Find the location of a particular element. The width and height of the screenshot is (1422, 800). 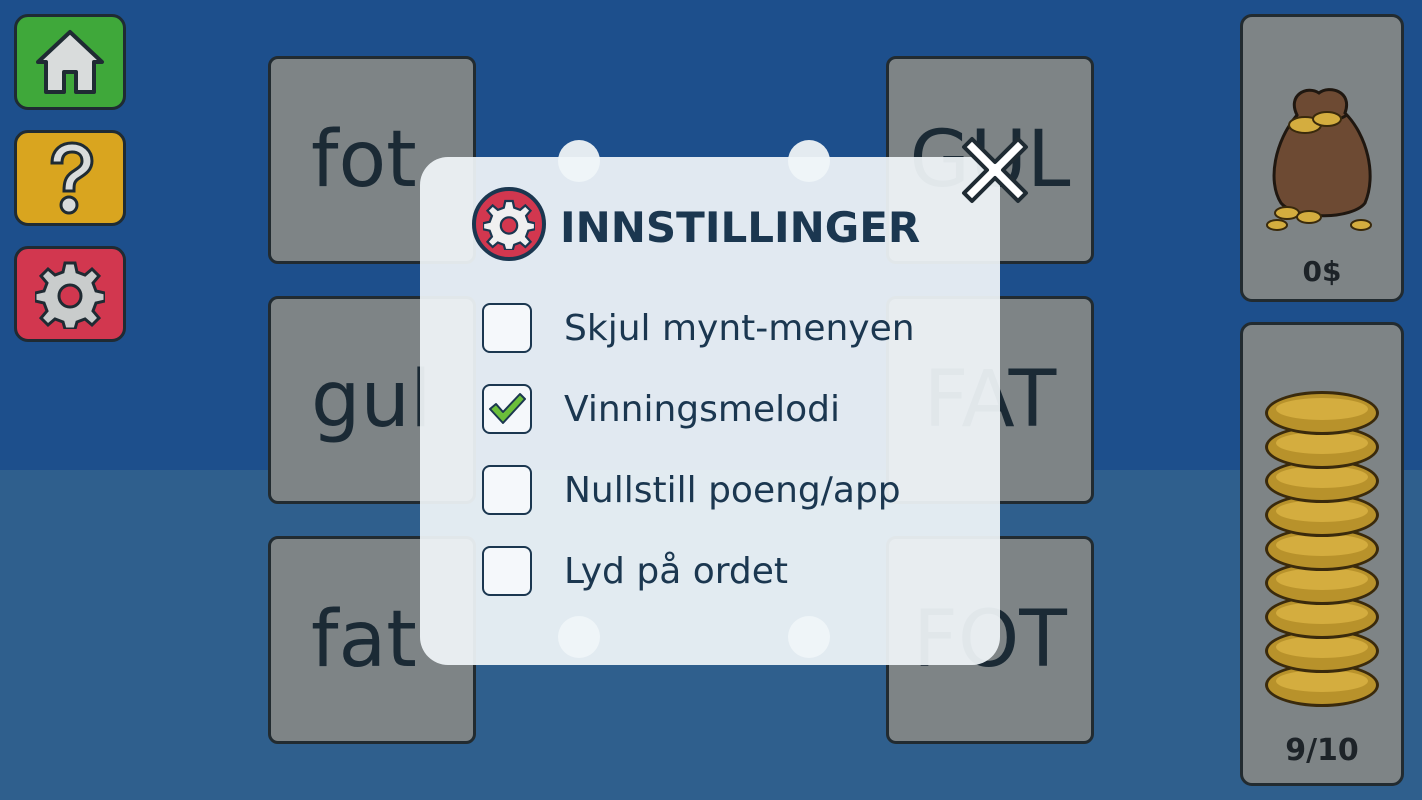

option-label: Lyd på ordet is located at coordinates (676, 571).